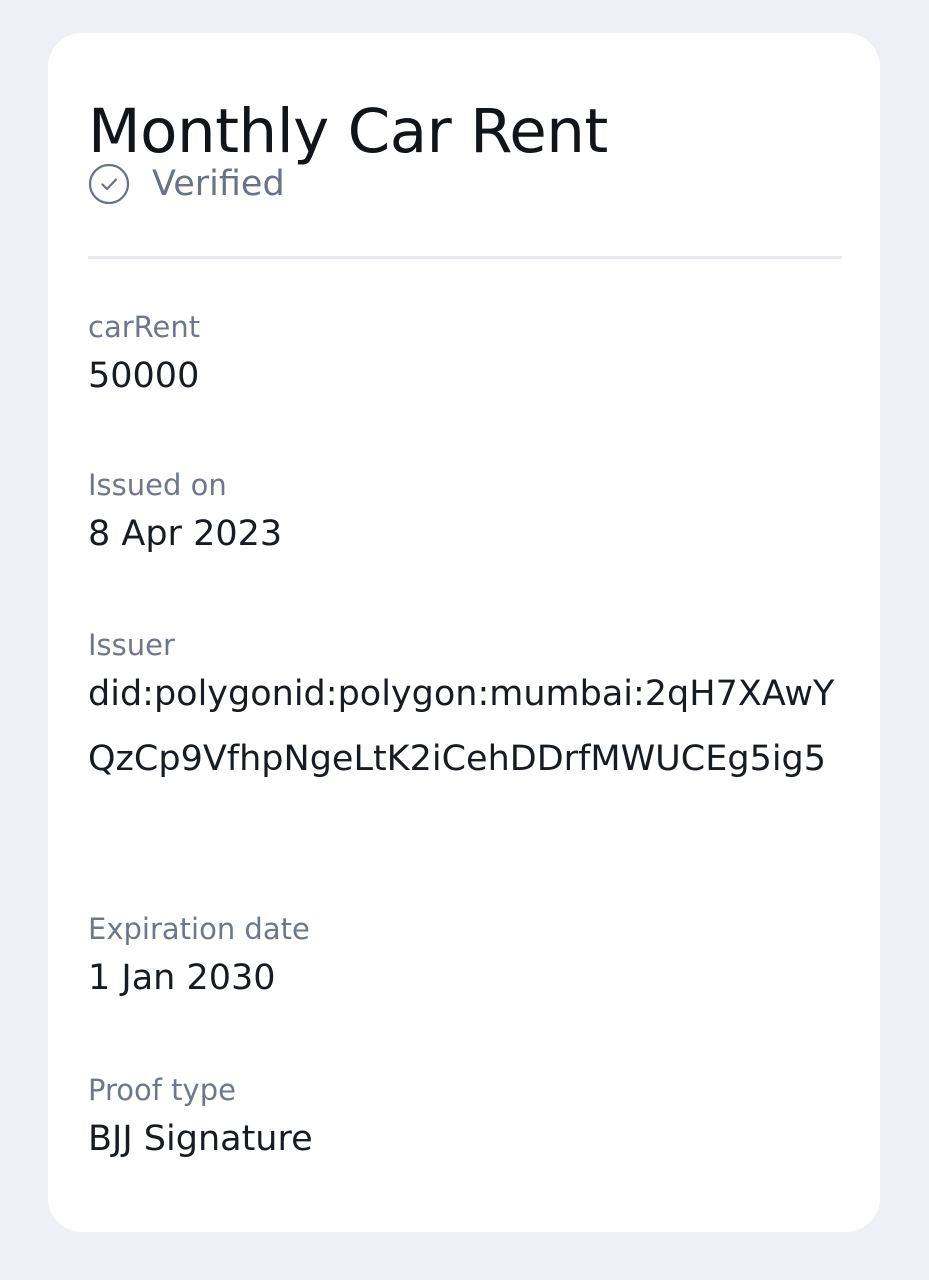 The width and height of the screenshot is (929, 1280). I want to click on field-label: carRent, so click(144, 327).